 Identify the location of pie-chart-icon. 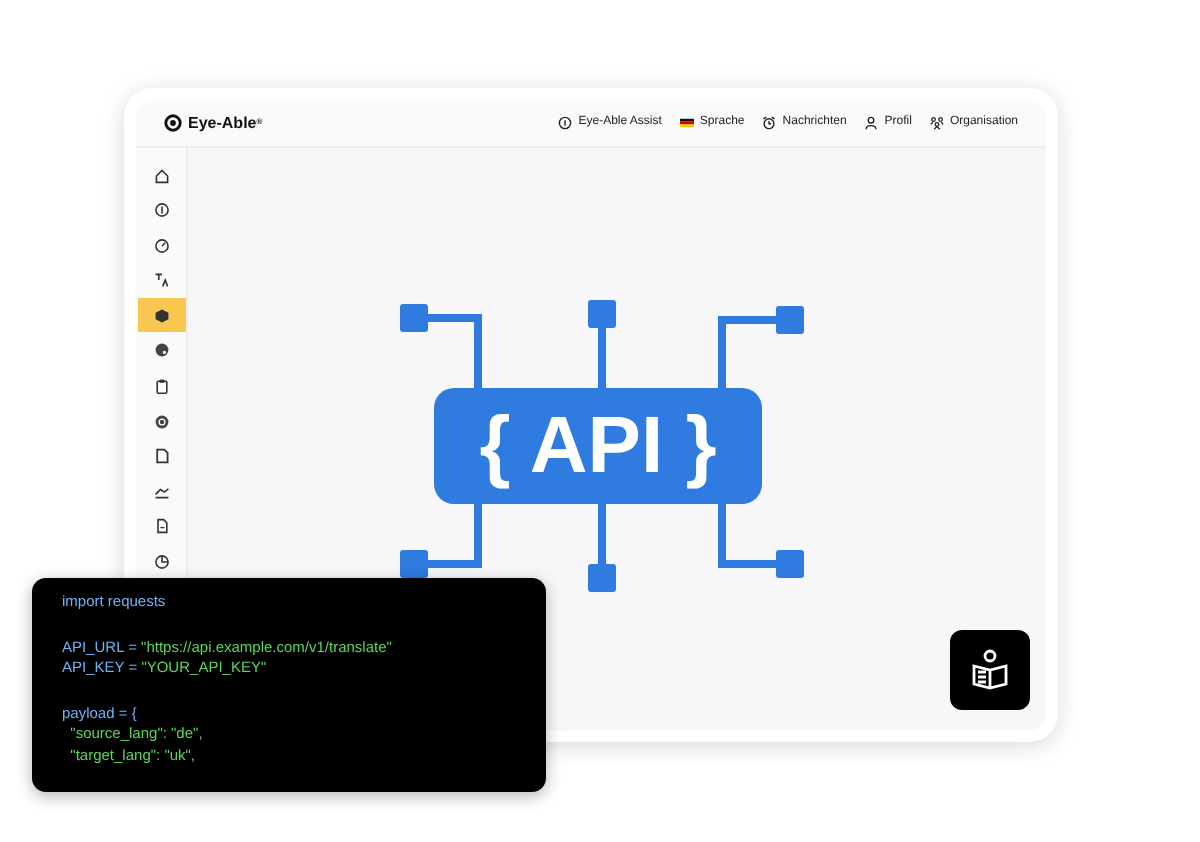
(161, 562).